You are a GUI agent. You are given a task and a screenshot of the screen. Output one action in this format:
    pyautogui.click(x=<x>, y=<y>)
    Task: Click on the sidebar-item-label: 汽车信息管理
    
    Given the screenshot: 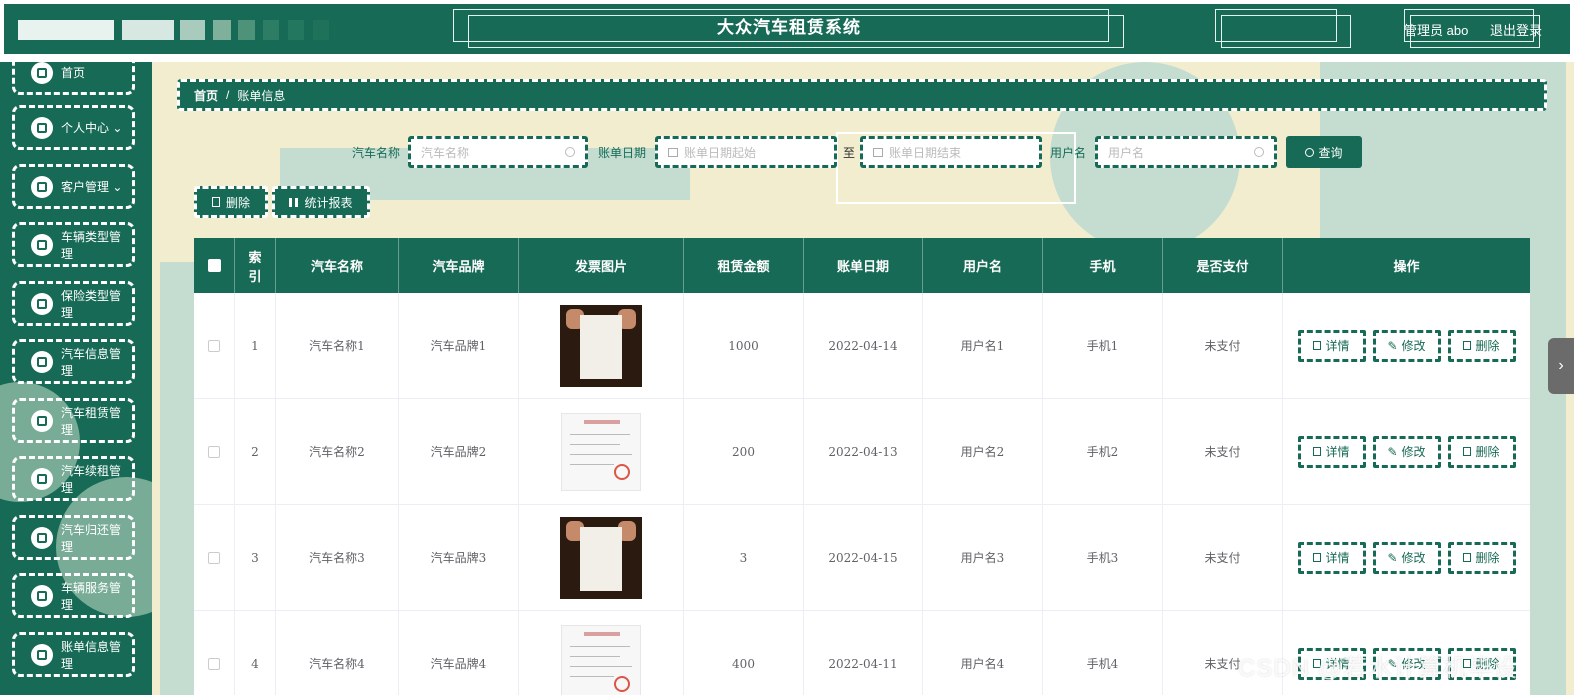 What is the action you would take?
    pyautogui.click(x=91, y=362)
    